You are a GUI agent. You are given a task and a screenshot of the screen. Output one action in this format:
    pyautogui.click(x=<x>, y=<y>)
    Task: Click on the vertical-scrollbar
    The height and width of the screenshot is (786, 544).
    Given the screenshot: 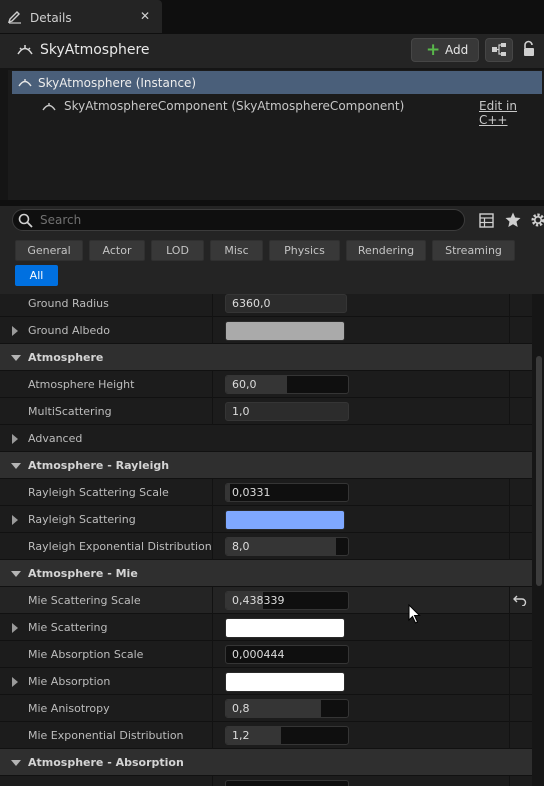 What is the action you would take?
    pyautogui.click(x=538, y=540)
    